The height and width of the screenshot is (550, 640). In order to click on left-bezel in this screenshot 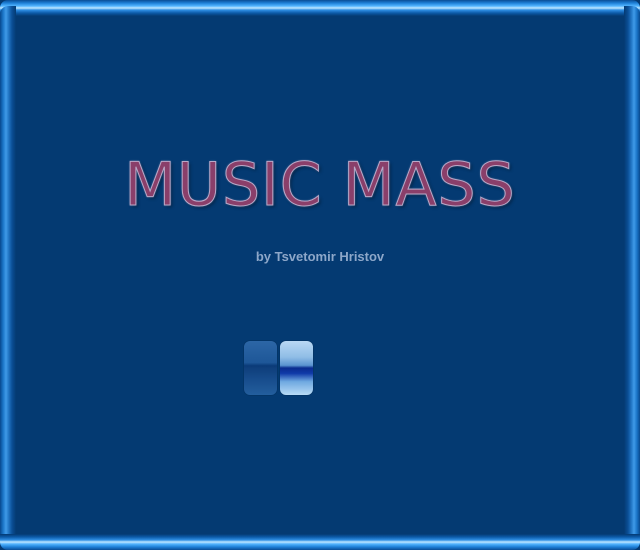, I will do `click(8, 275)`.